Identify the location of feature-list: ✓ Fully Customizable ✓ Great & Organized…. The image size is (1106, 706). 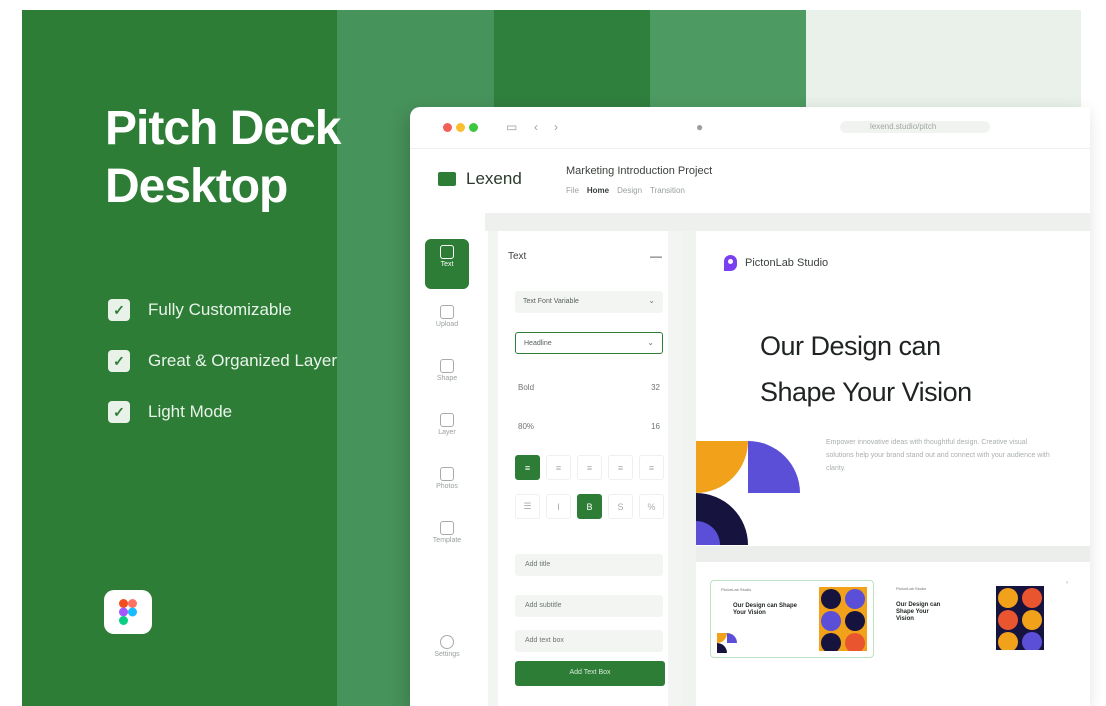
(222, 373).